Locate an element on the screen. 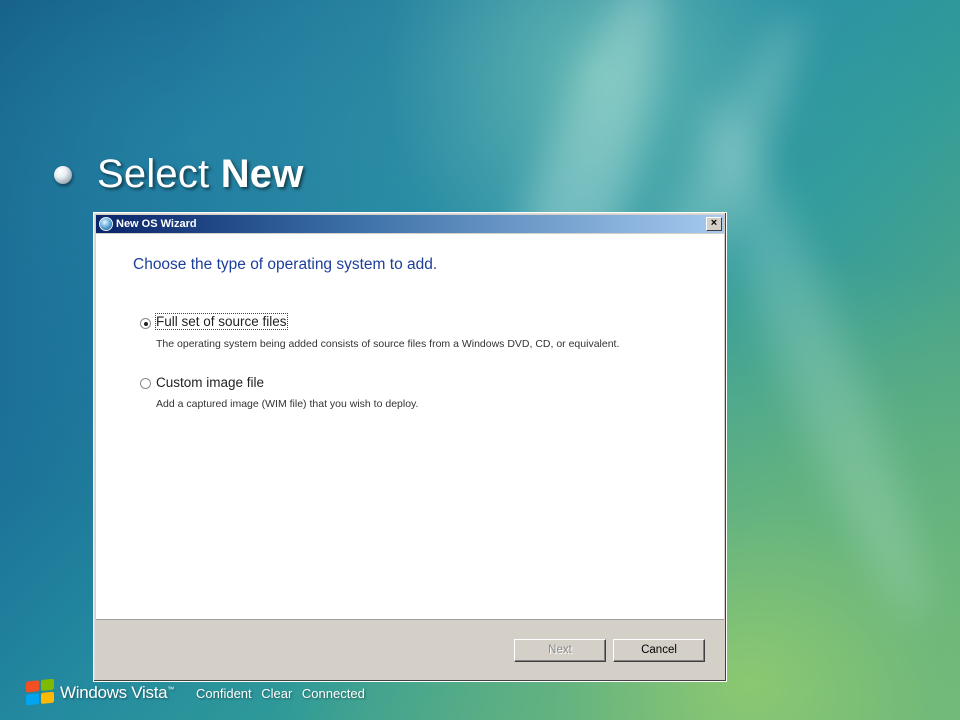 The height and width of the screenshot is (720, 960). brand-tagline: Confident Clear Connected is located at coordinates (280, 693).